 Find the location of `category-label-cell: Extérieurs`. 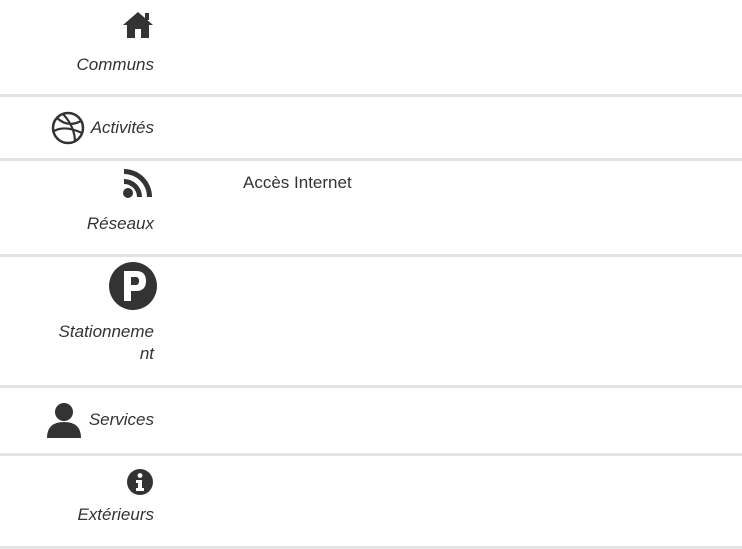

category-label-cell: Extérieurs is located at coordinates (84, 497).